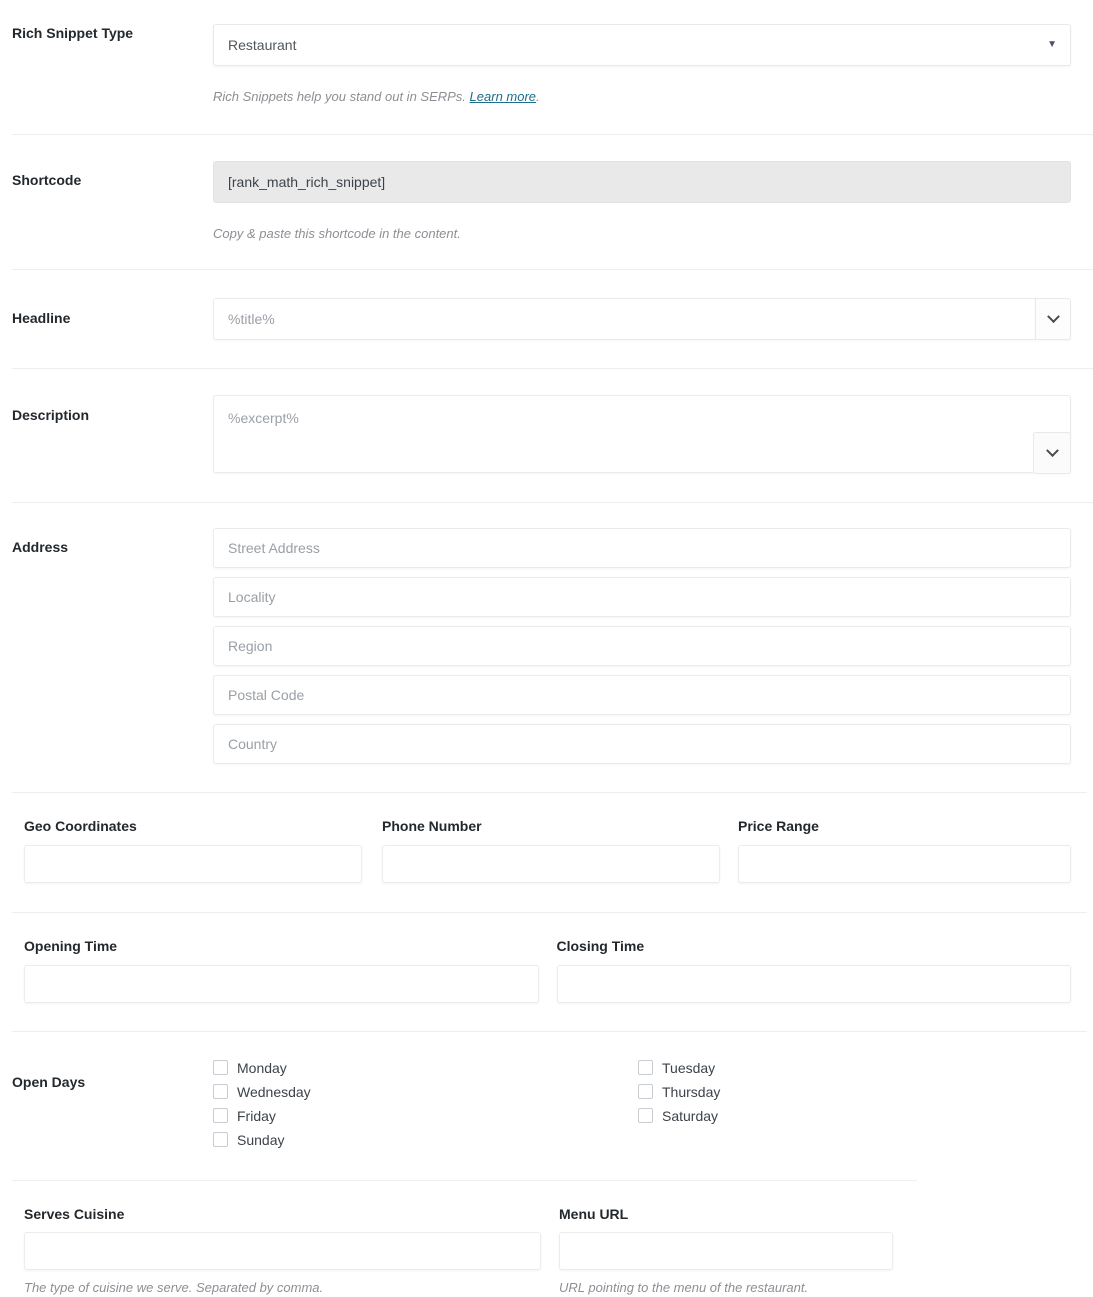  What do you see at coordinates (256, 1115) in the screenshot?
I see `open-day-label: Friday` at bounding box center [256, 1115].